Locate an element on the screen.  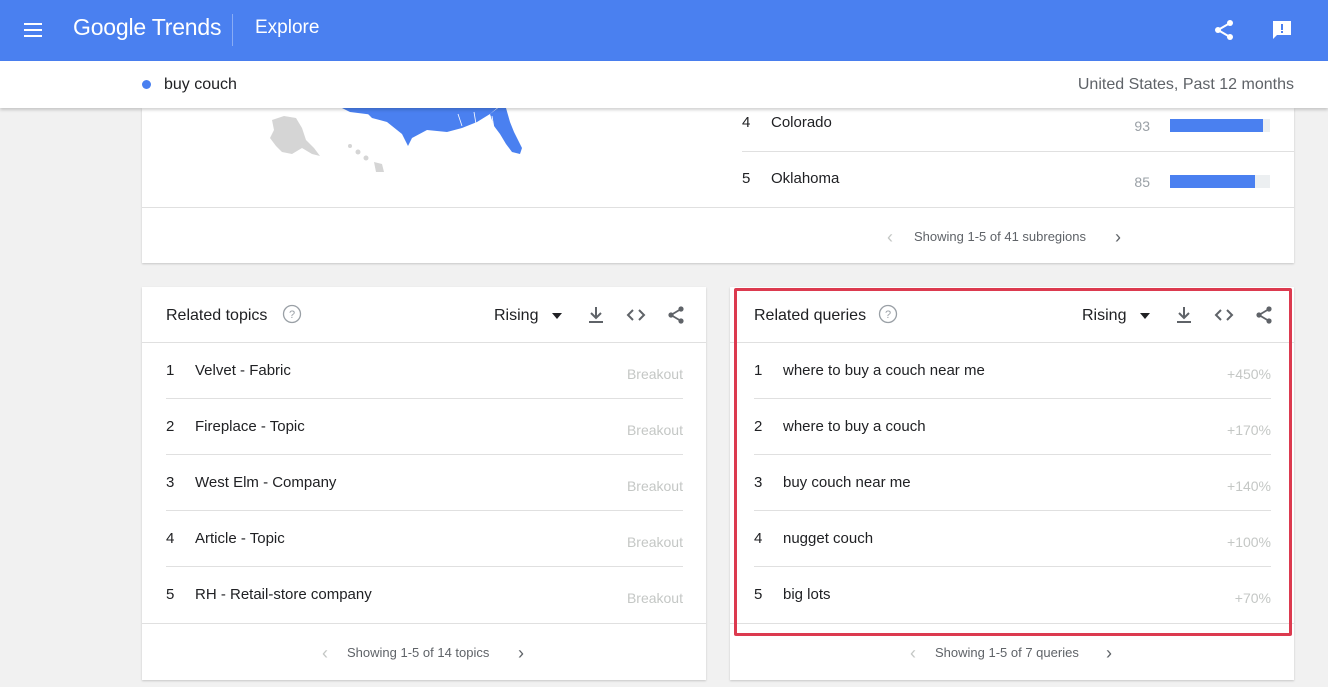
subregion-rank: 5 is located at coordinates (746, 178).